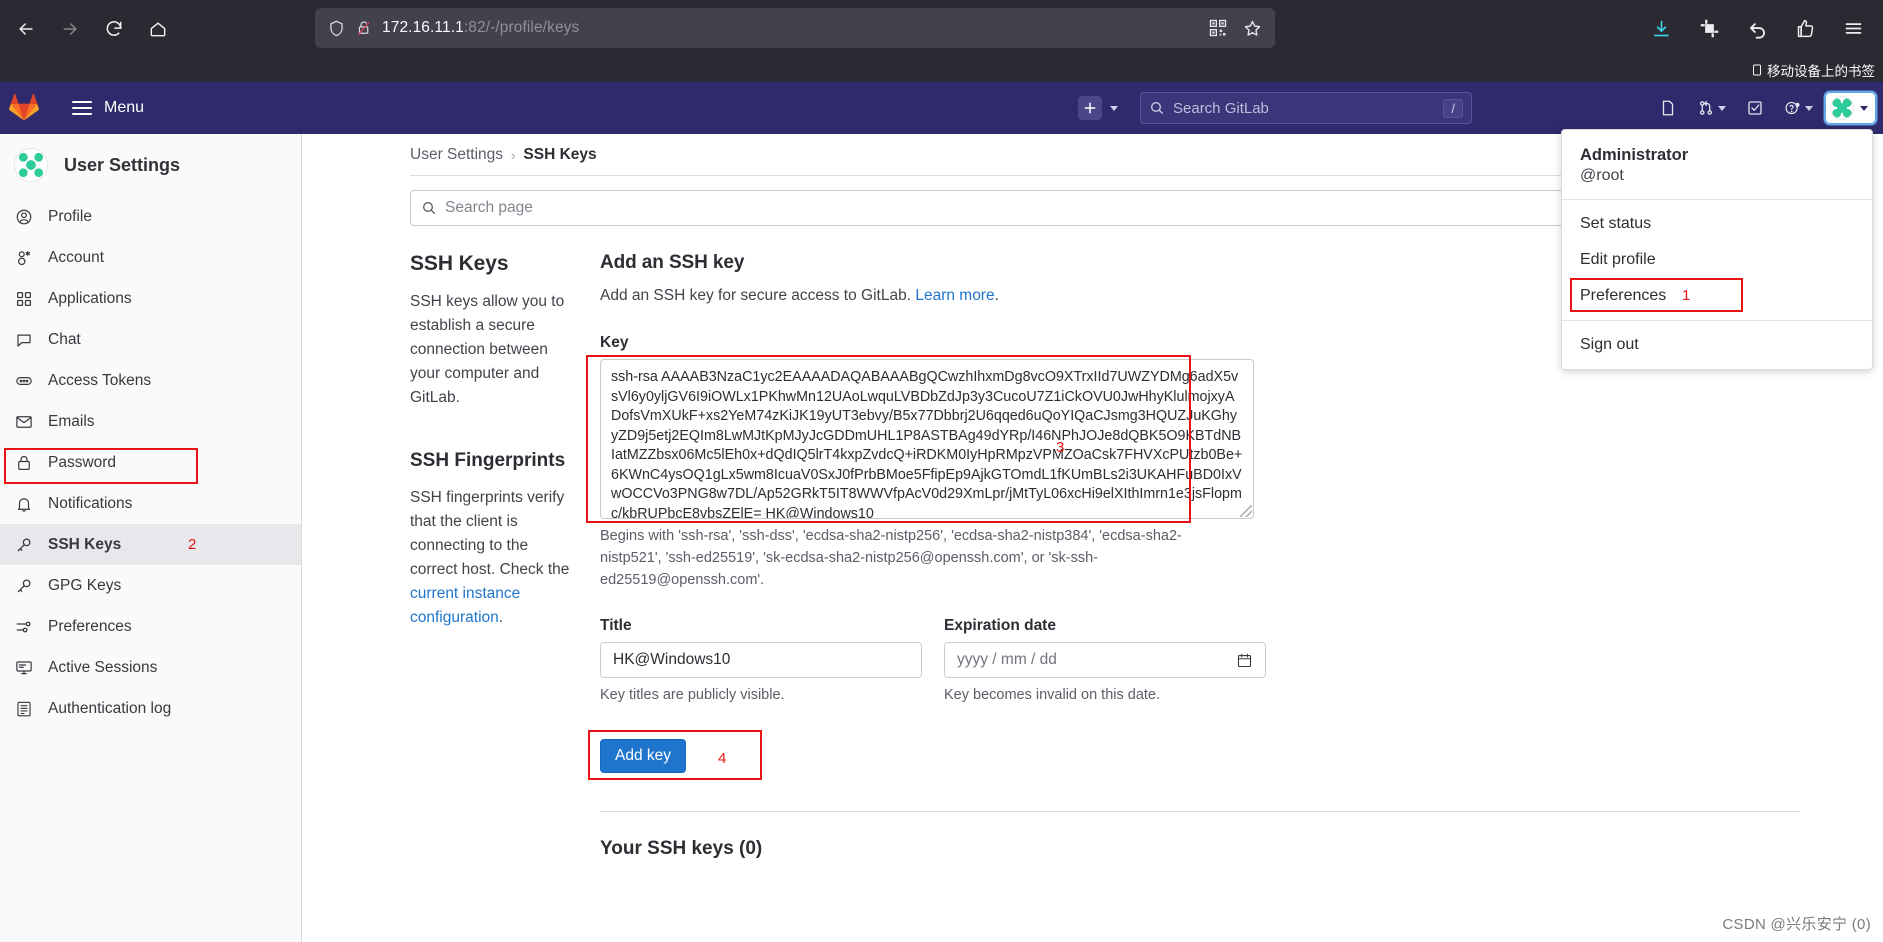 The image size is (1883, 942). I want to click on sidebar-label: SSH Keys, so click(85, 544).